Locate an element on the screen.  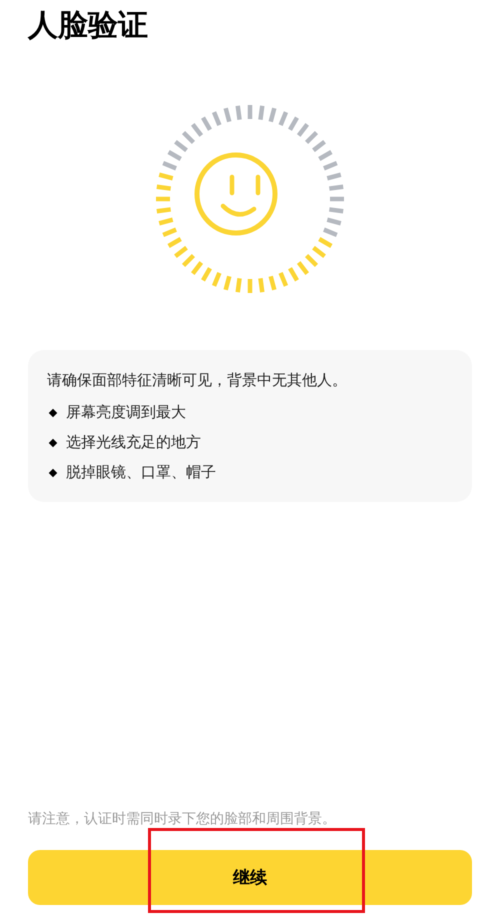
continue-button: 继续 is located at coordinates (250, 877).